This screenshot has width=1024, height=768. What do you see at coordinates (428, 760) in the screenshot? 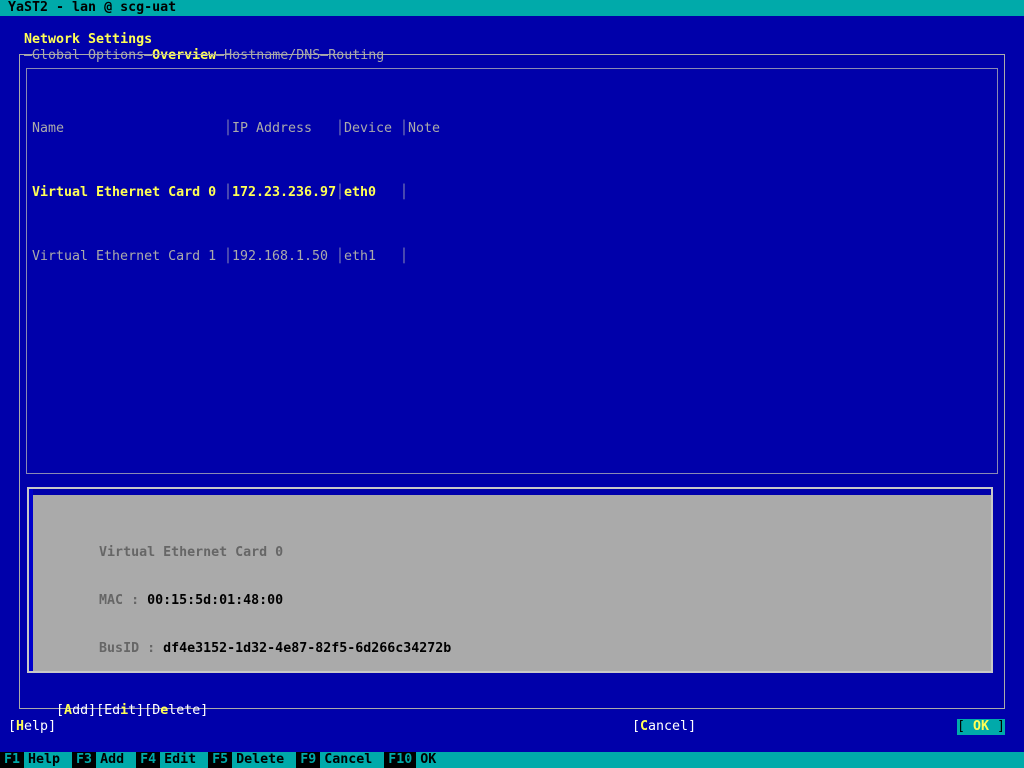
I see `fkey-f10-label: OK` at bounding box center [428, 760].